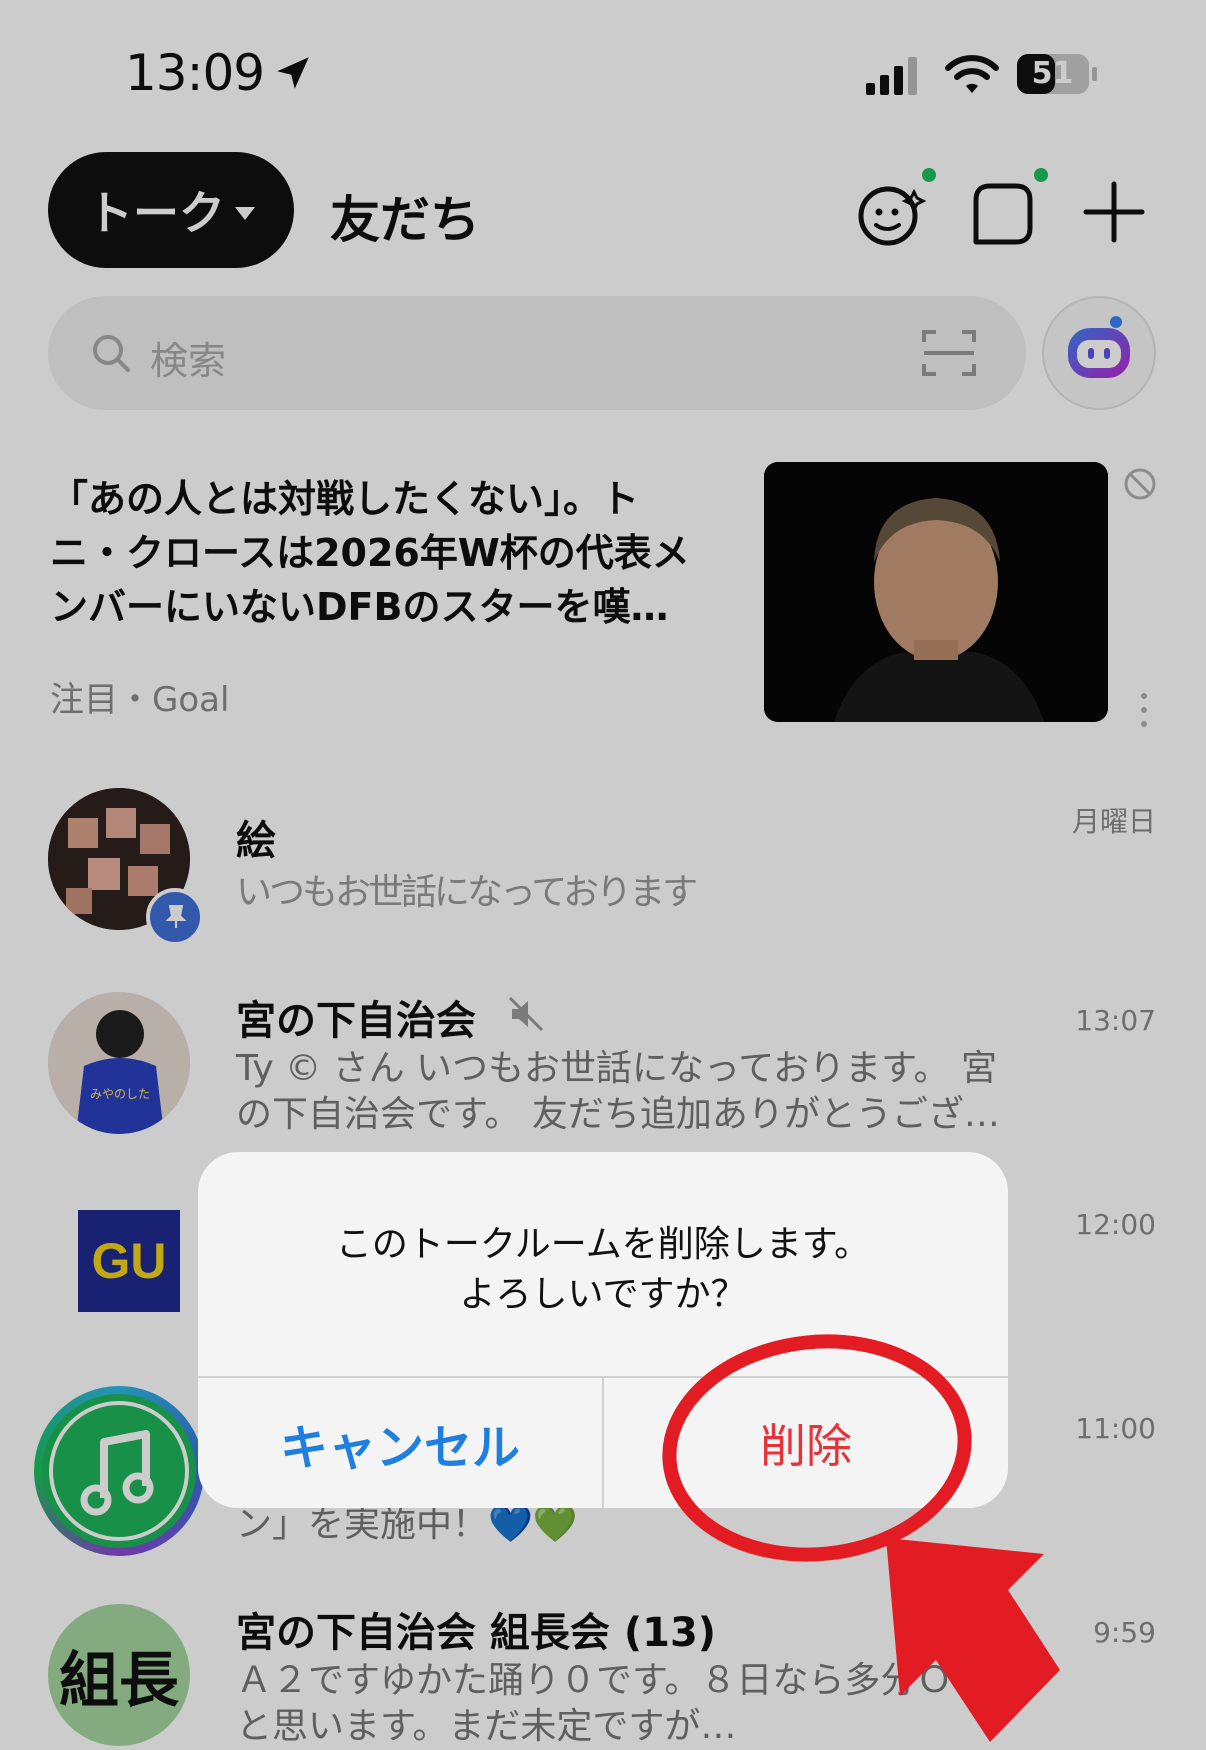  What do you see at coordinates (806, 1443) in the screenshot?
I see `delete-button: 削除` at bounding box center [806, 1443].